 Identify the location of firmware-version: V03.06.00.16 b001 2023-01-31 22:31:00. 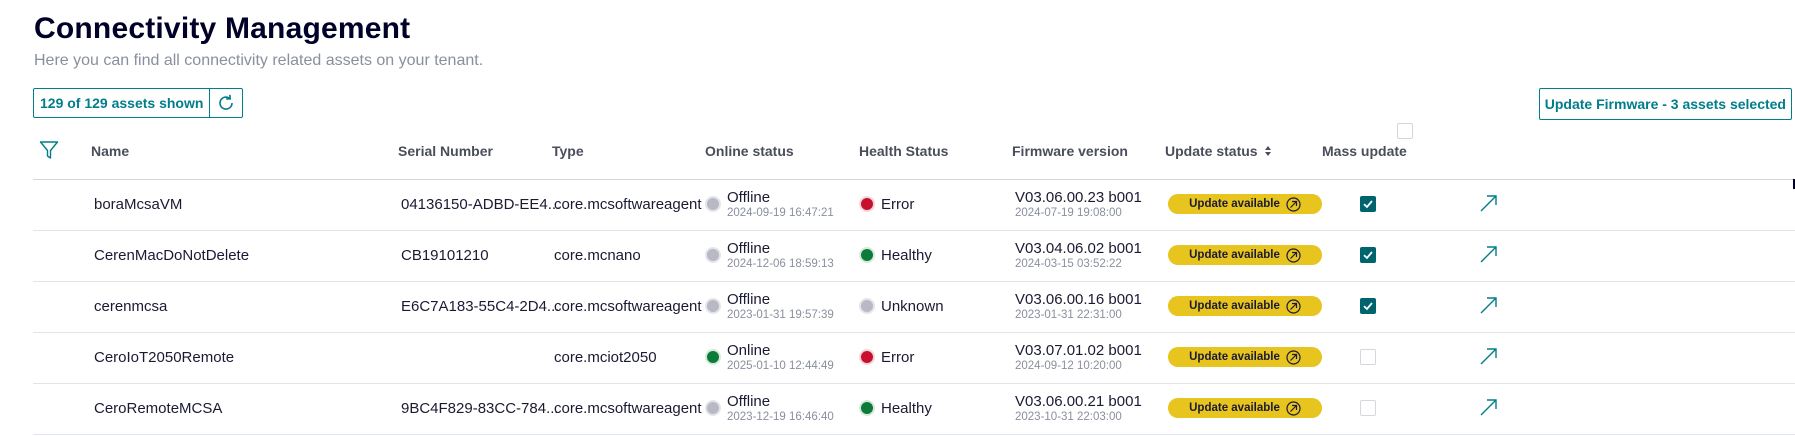
(1078, 307).